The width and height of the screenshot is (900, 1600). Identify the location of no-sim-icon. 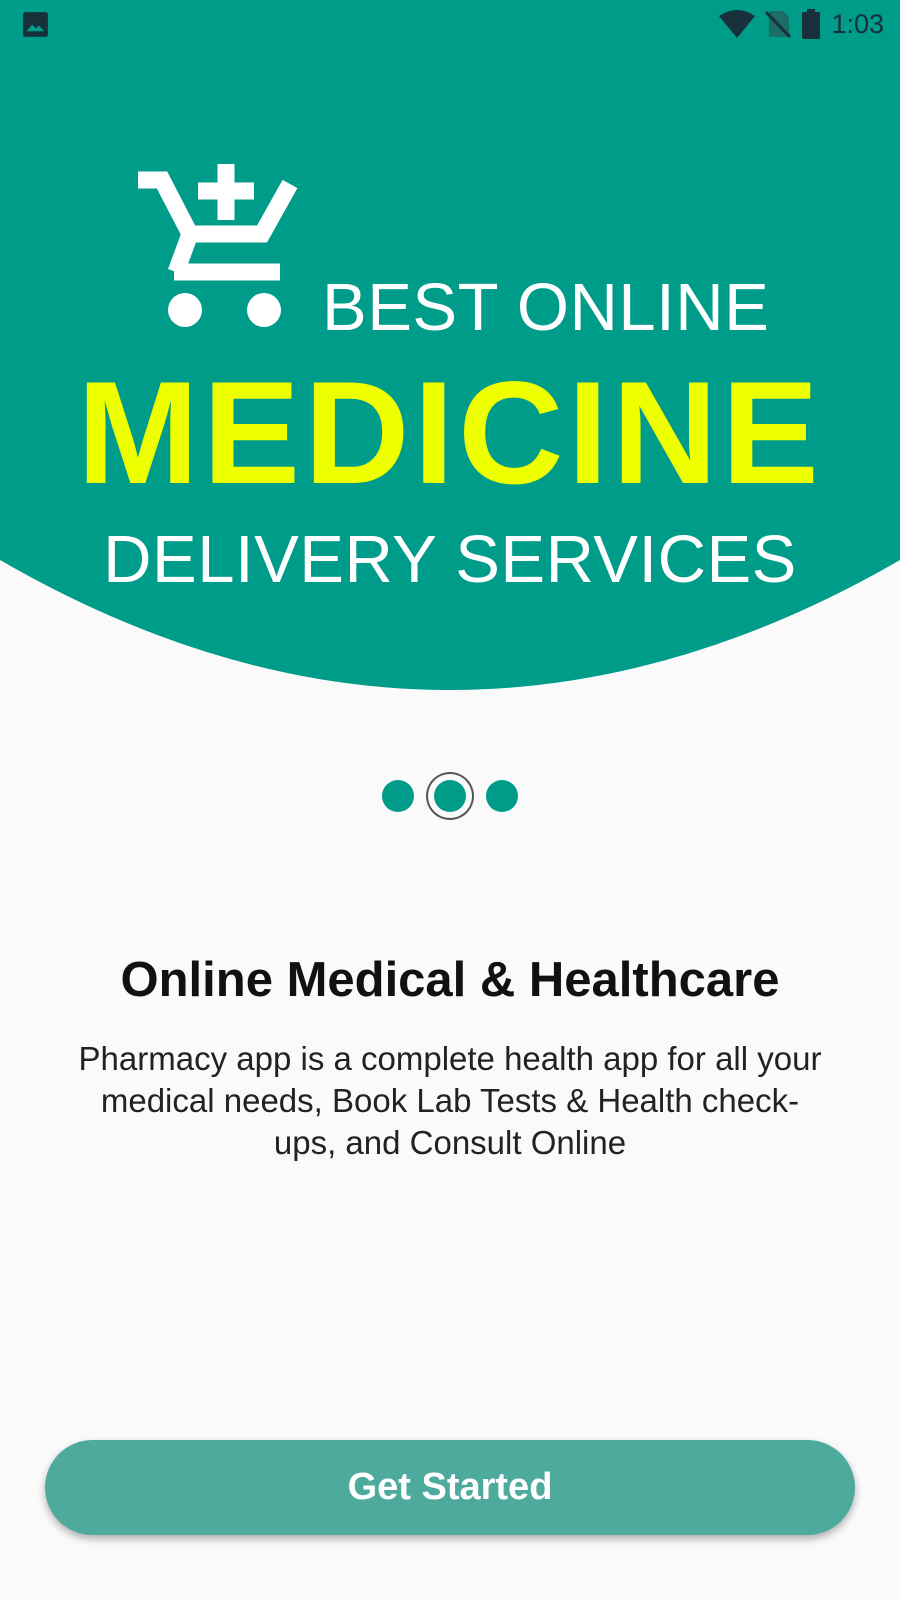
(778, 24).